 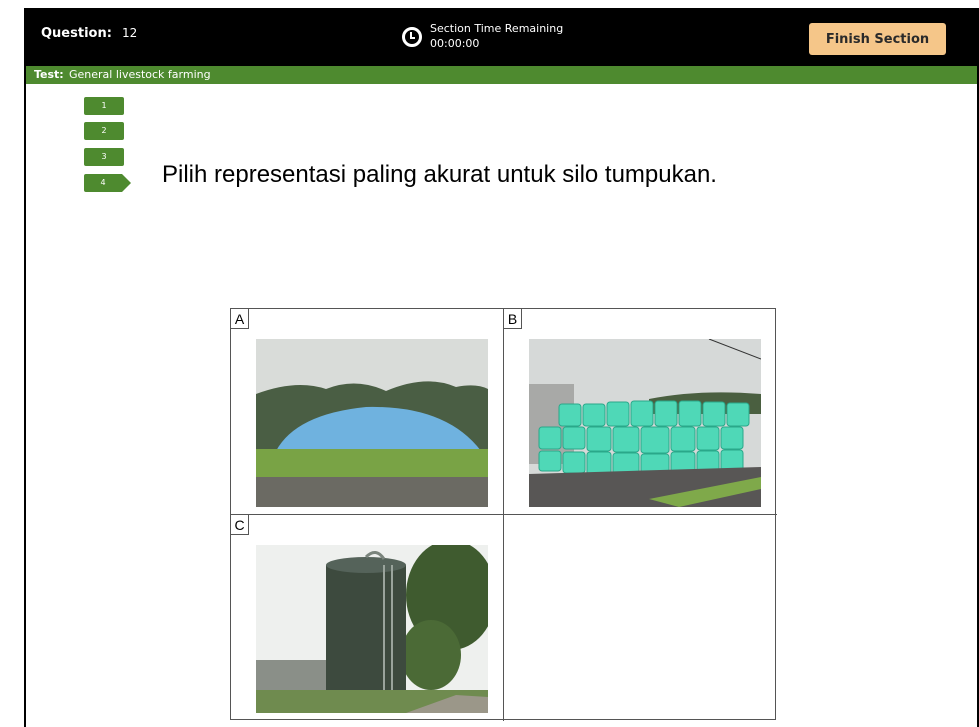 I want to click on timer-label: Section Time Remaining, so click(x=497, y=28).